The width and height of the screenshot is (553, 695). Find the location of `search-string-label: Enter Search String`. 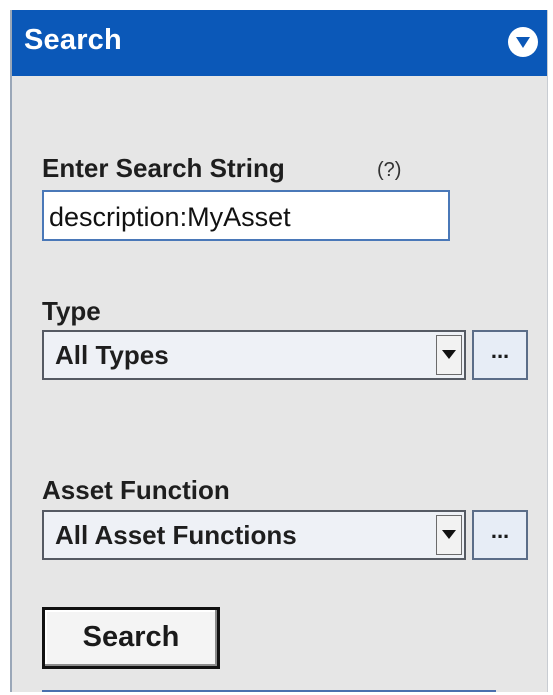

search-string-label: Enter Search String is located at coordinates (163, 168).